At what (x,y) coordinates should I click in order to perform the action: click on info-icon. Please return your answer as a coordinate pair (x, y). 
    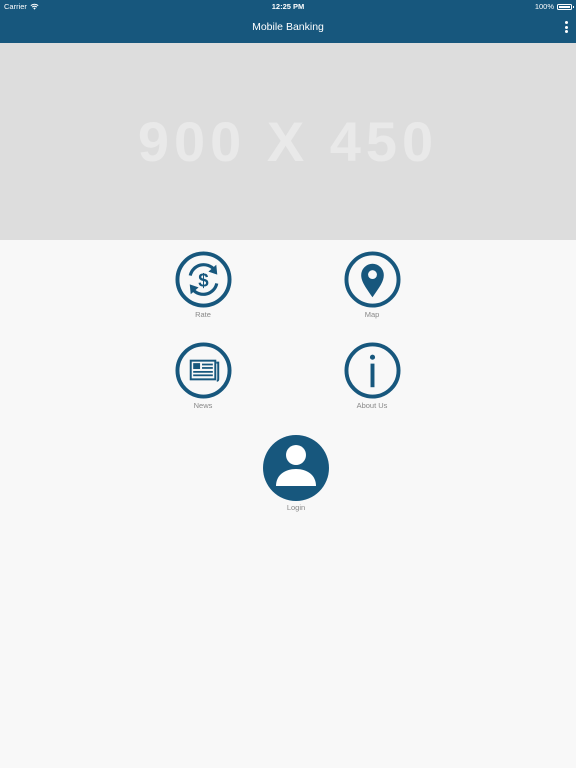
    Looking at the image, I should click on (372, 370).